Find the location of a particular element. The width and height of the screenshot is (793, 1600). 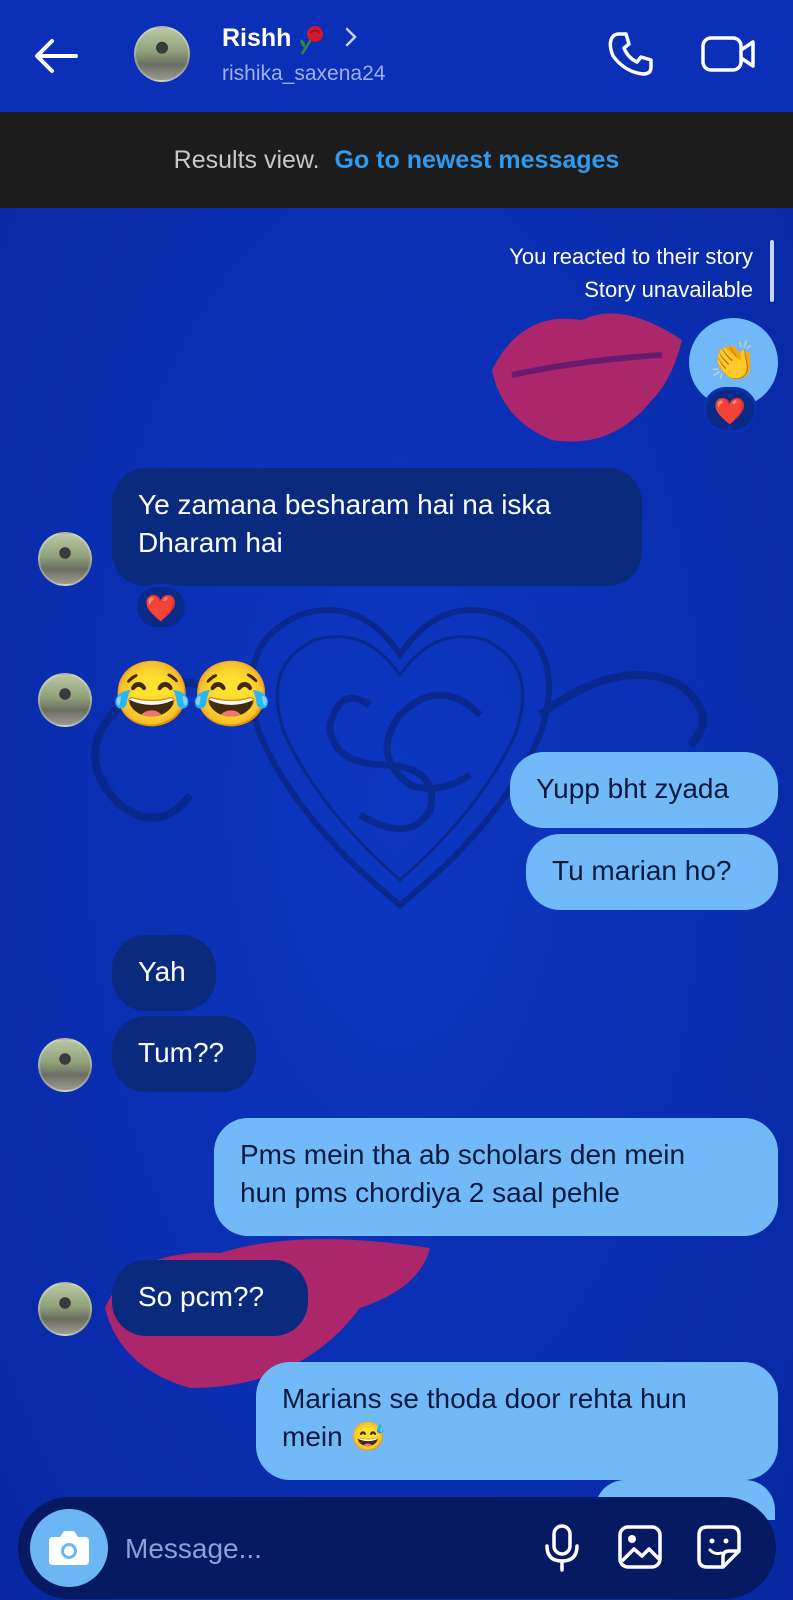

go-to-newest-link: Go to newest messages is located at coordinates (477, 160).